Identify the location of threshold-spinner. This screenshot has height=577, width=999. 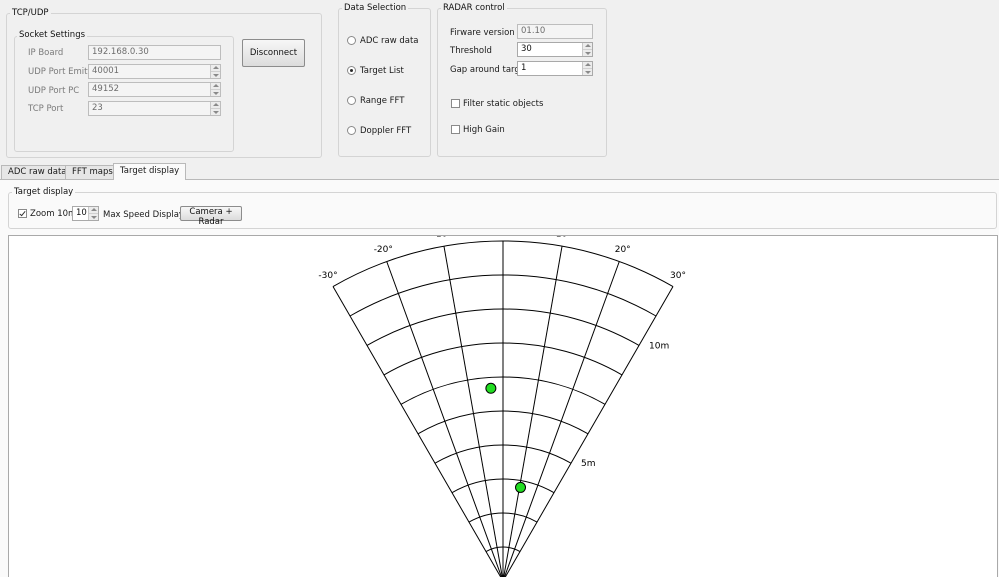
(587, 49).